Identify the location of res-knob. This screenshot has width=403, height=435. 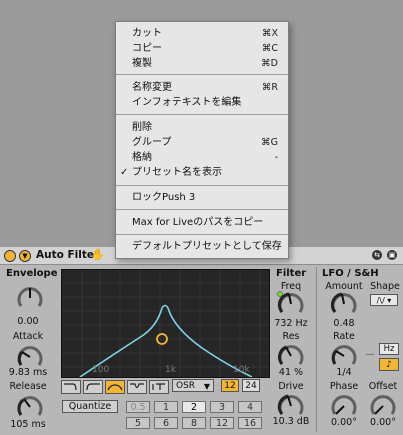
(291, 356).